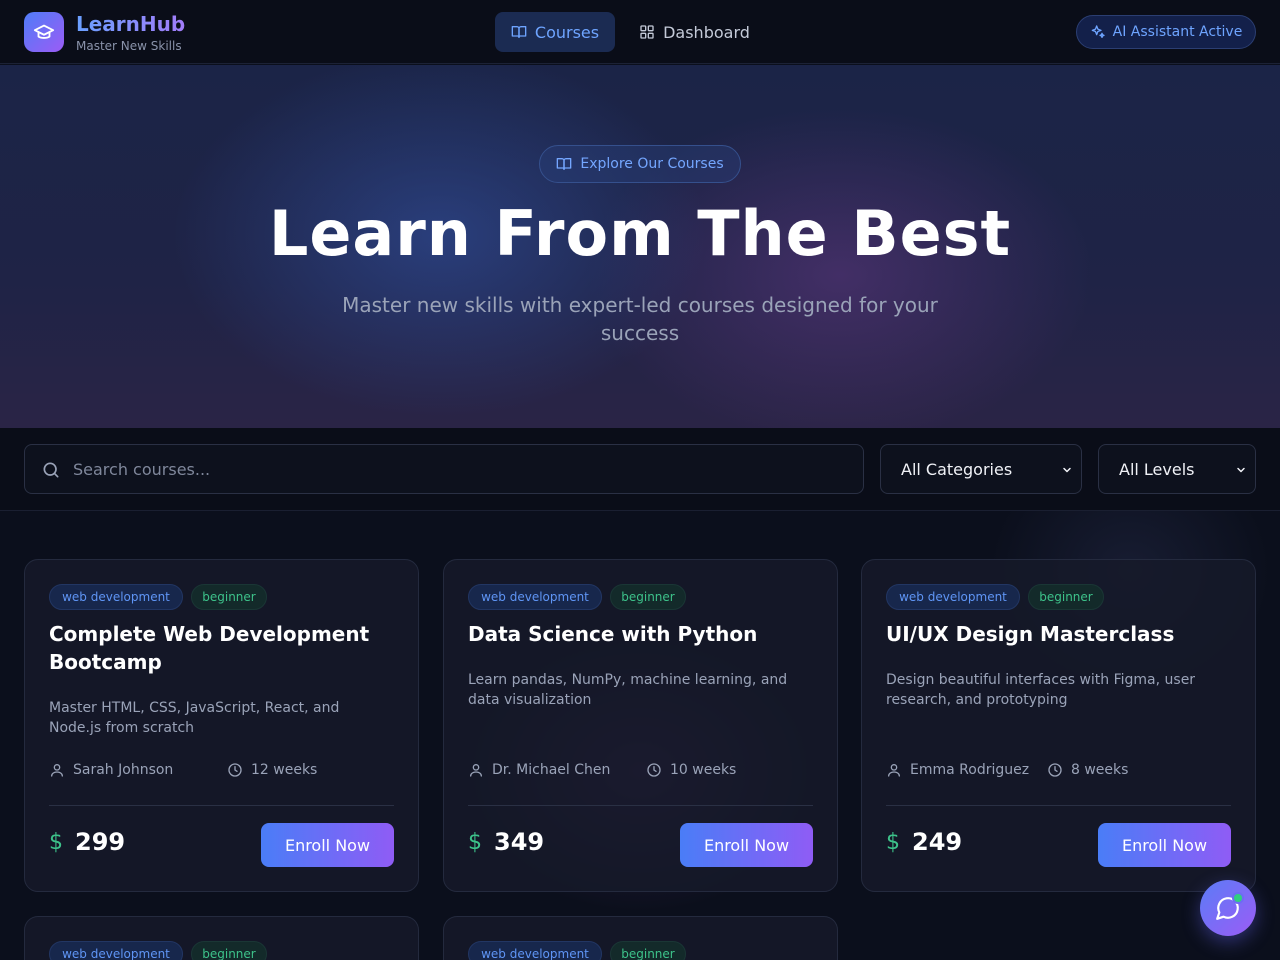 Image resolution: width=1280 pixels, height=960 pixels. I want to click on course-title: UI/UX Design Masterclass, so click(1058, 634).